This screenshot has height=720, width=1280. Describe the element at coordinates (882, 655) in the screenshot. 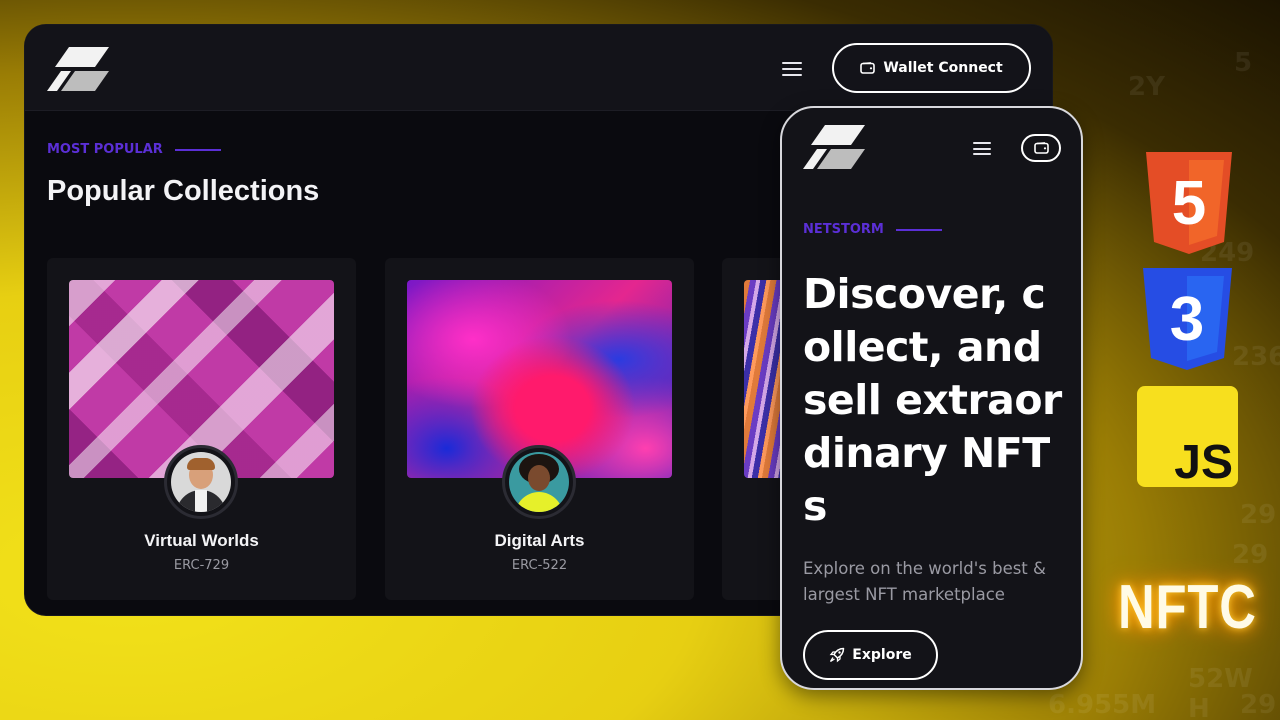

I see `explore-label: Explore` at that location.